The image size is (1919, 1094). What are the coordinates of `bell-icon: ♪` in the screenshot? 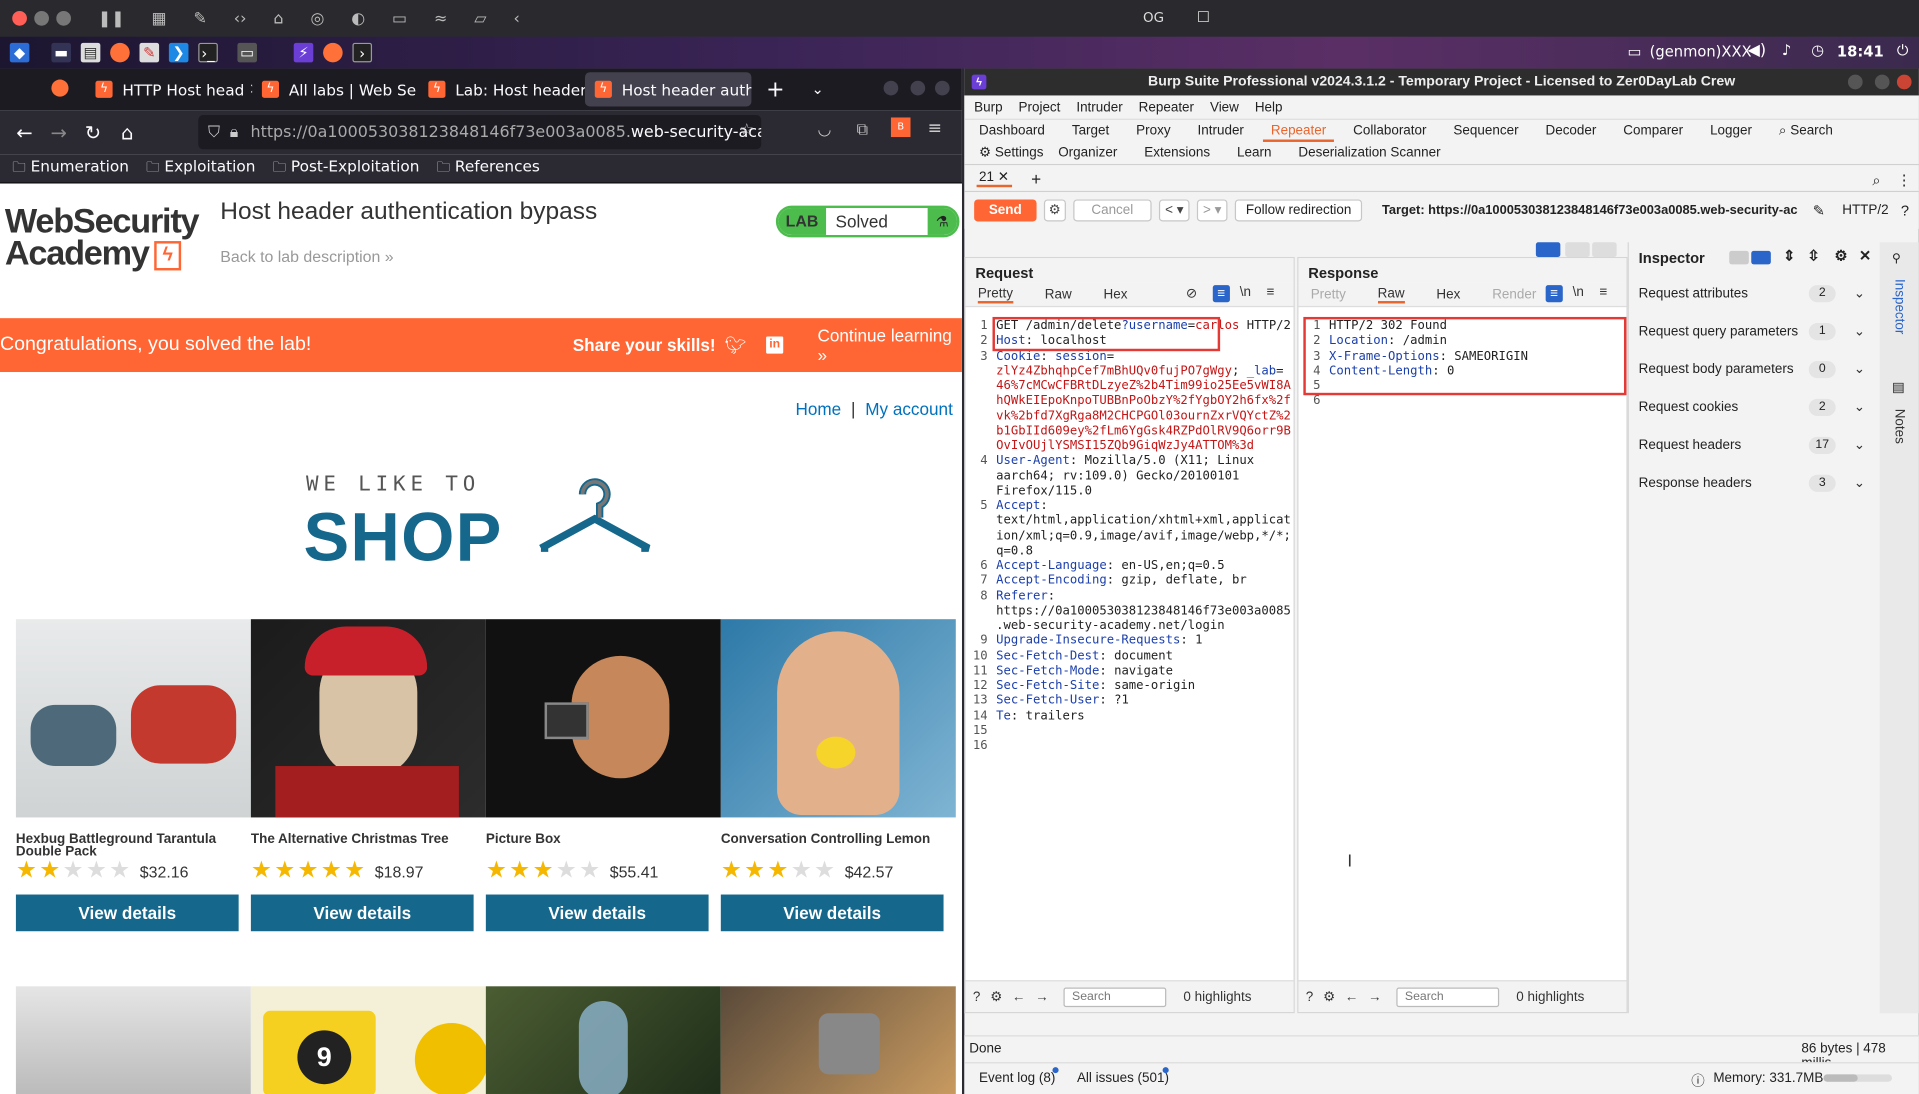 It's located at (1786, 50).